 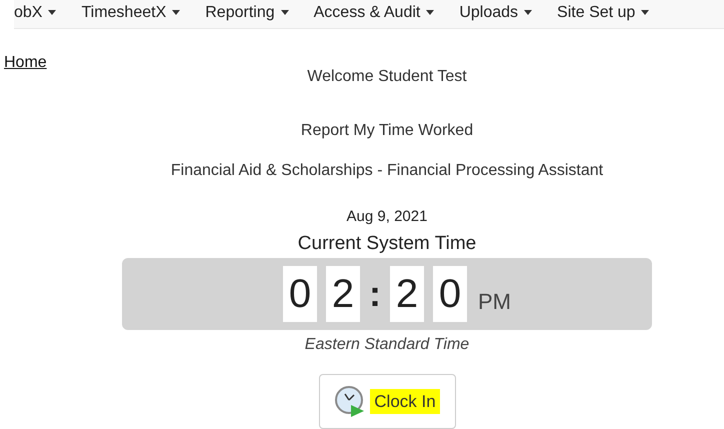 What do you see at coordinates (387, 244) in the screenshot?
I see `clock-title: Current System Time` at bounding box center [387, 244].